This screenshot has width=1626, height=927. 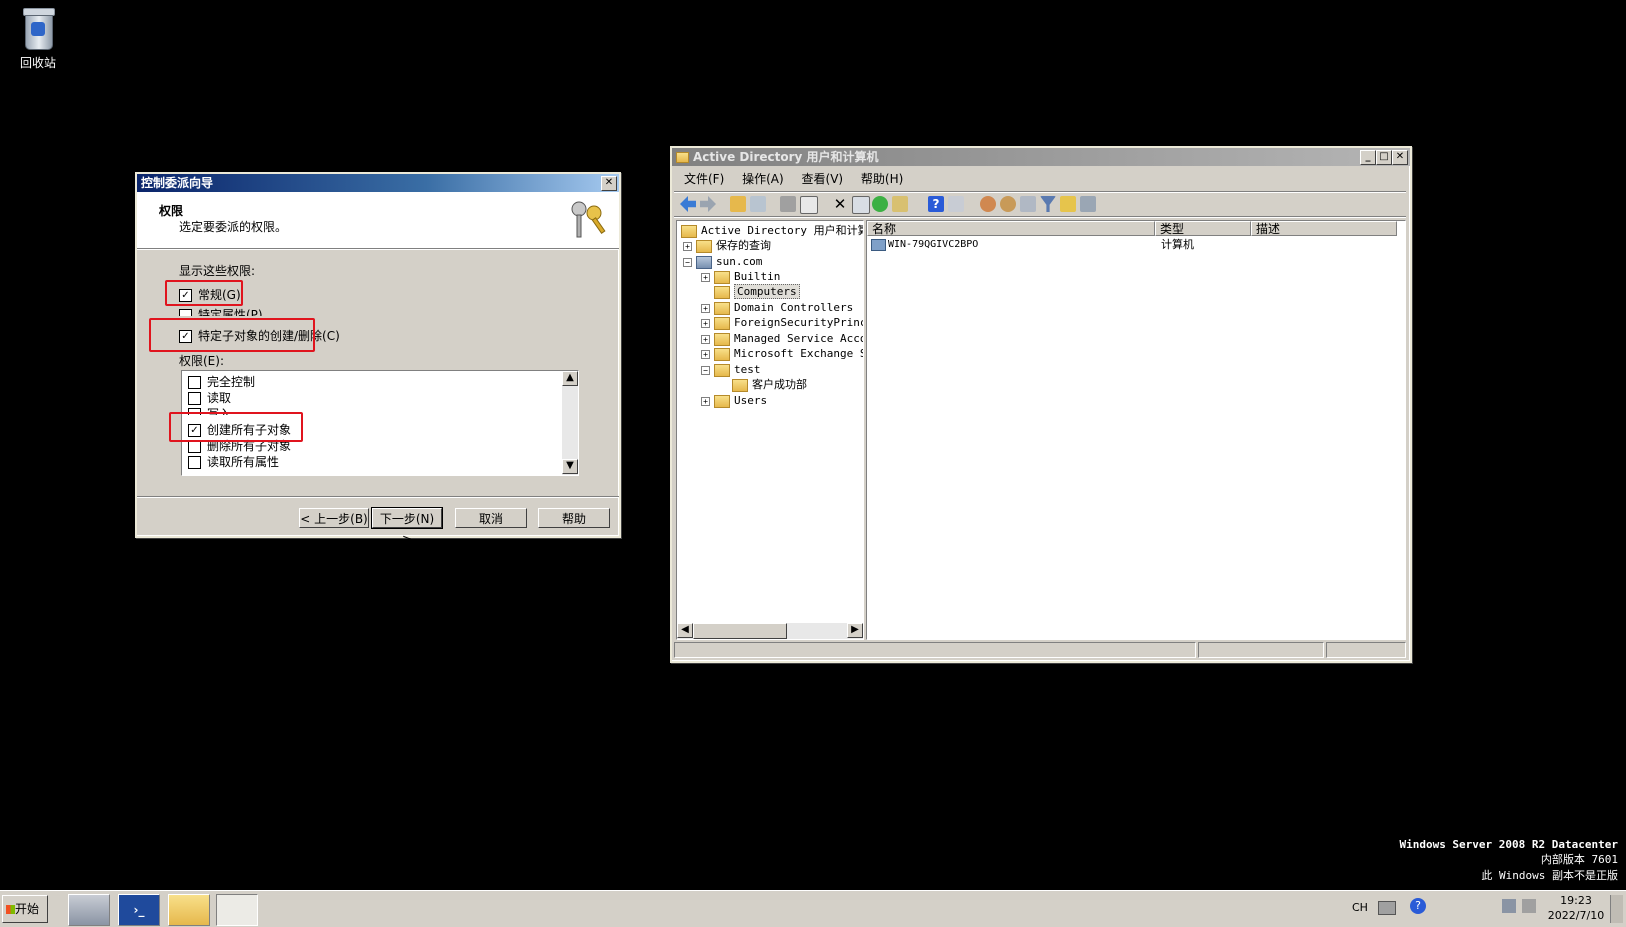 I want to click on help-button: 帮助, so click(x=574, y=518).